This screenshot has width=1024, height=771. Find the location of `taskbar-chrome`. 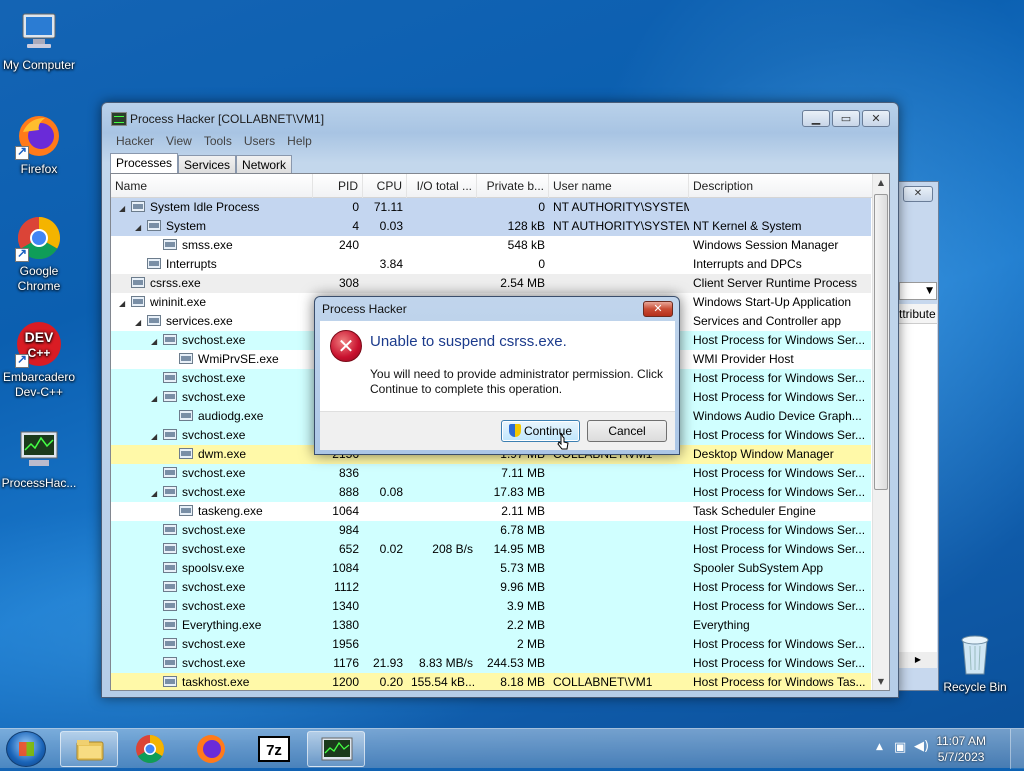

taskbar-chrome is located at coordinates (150, 749).